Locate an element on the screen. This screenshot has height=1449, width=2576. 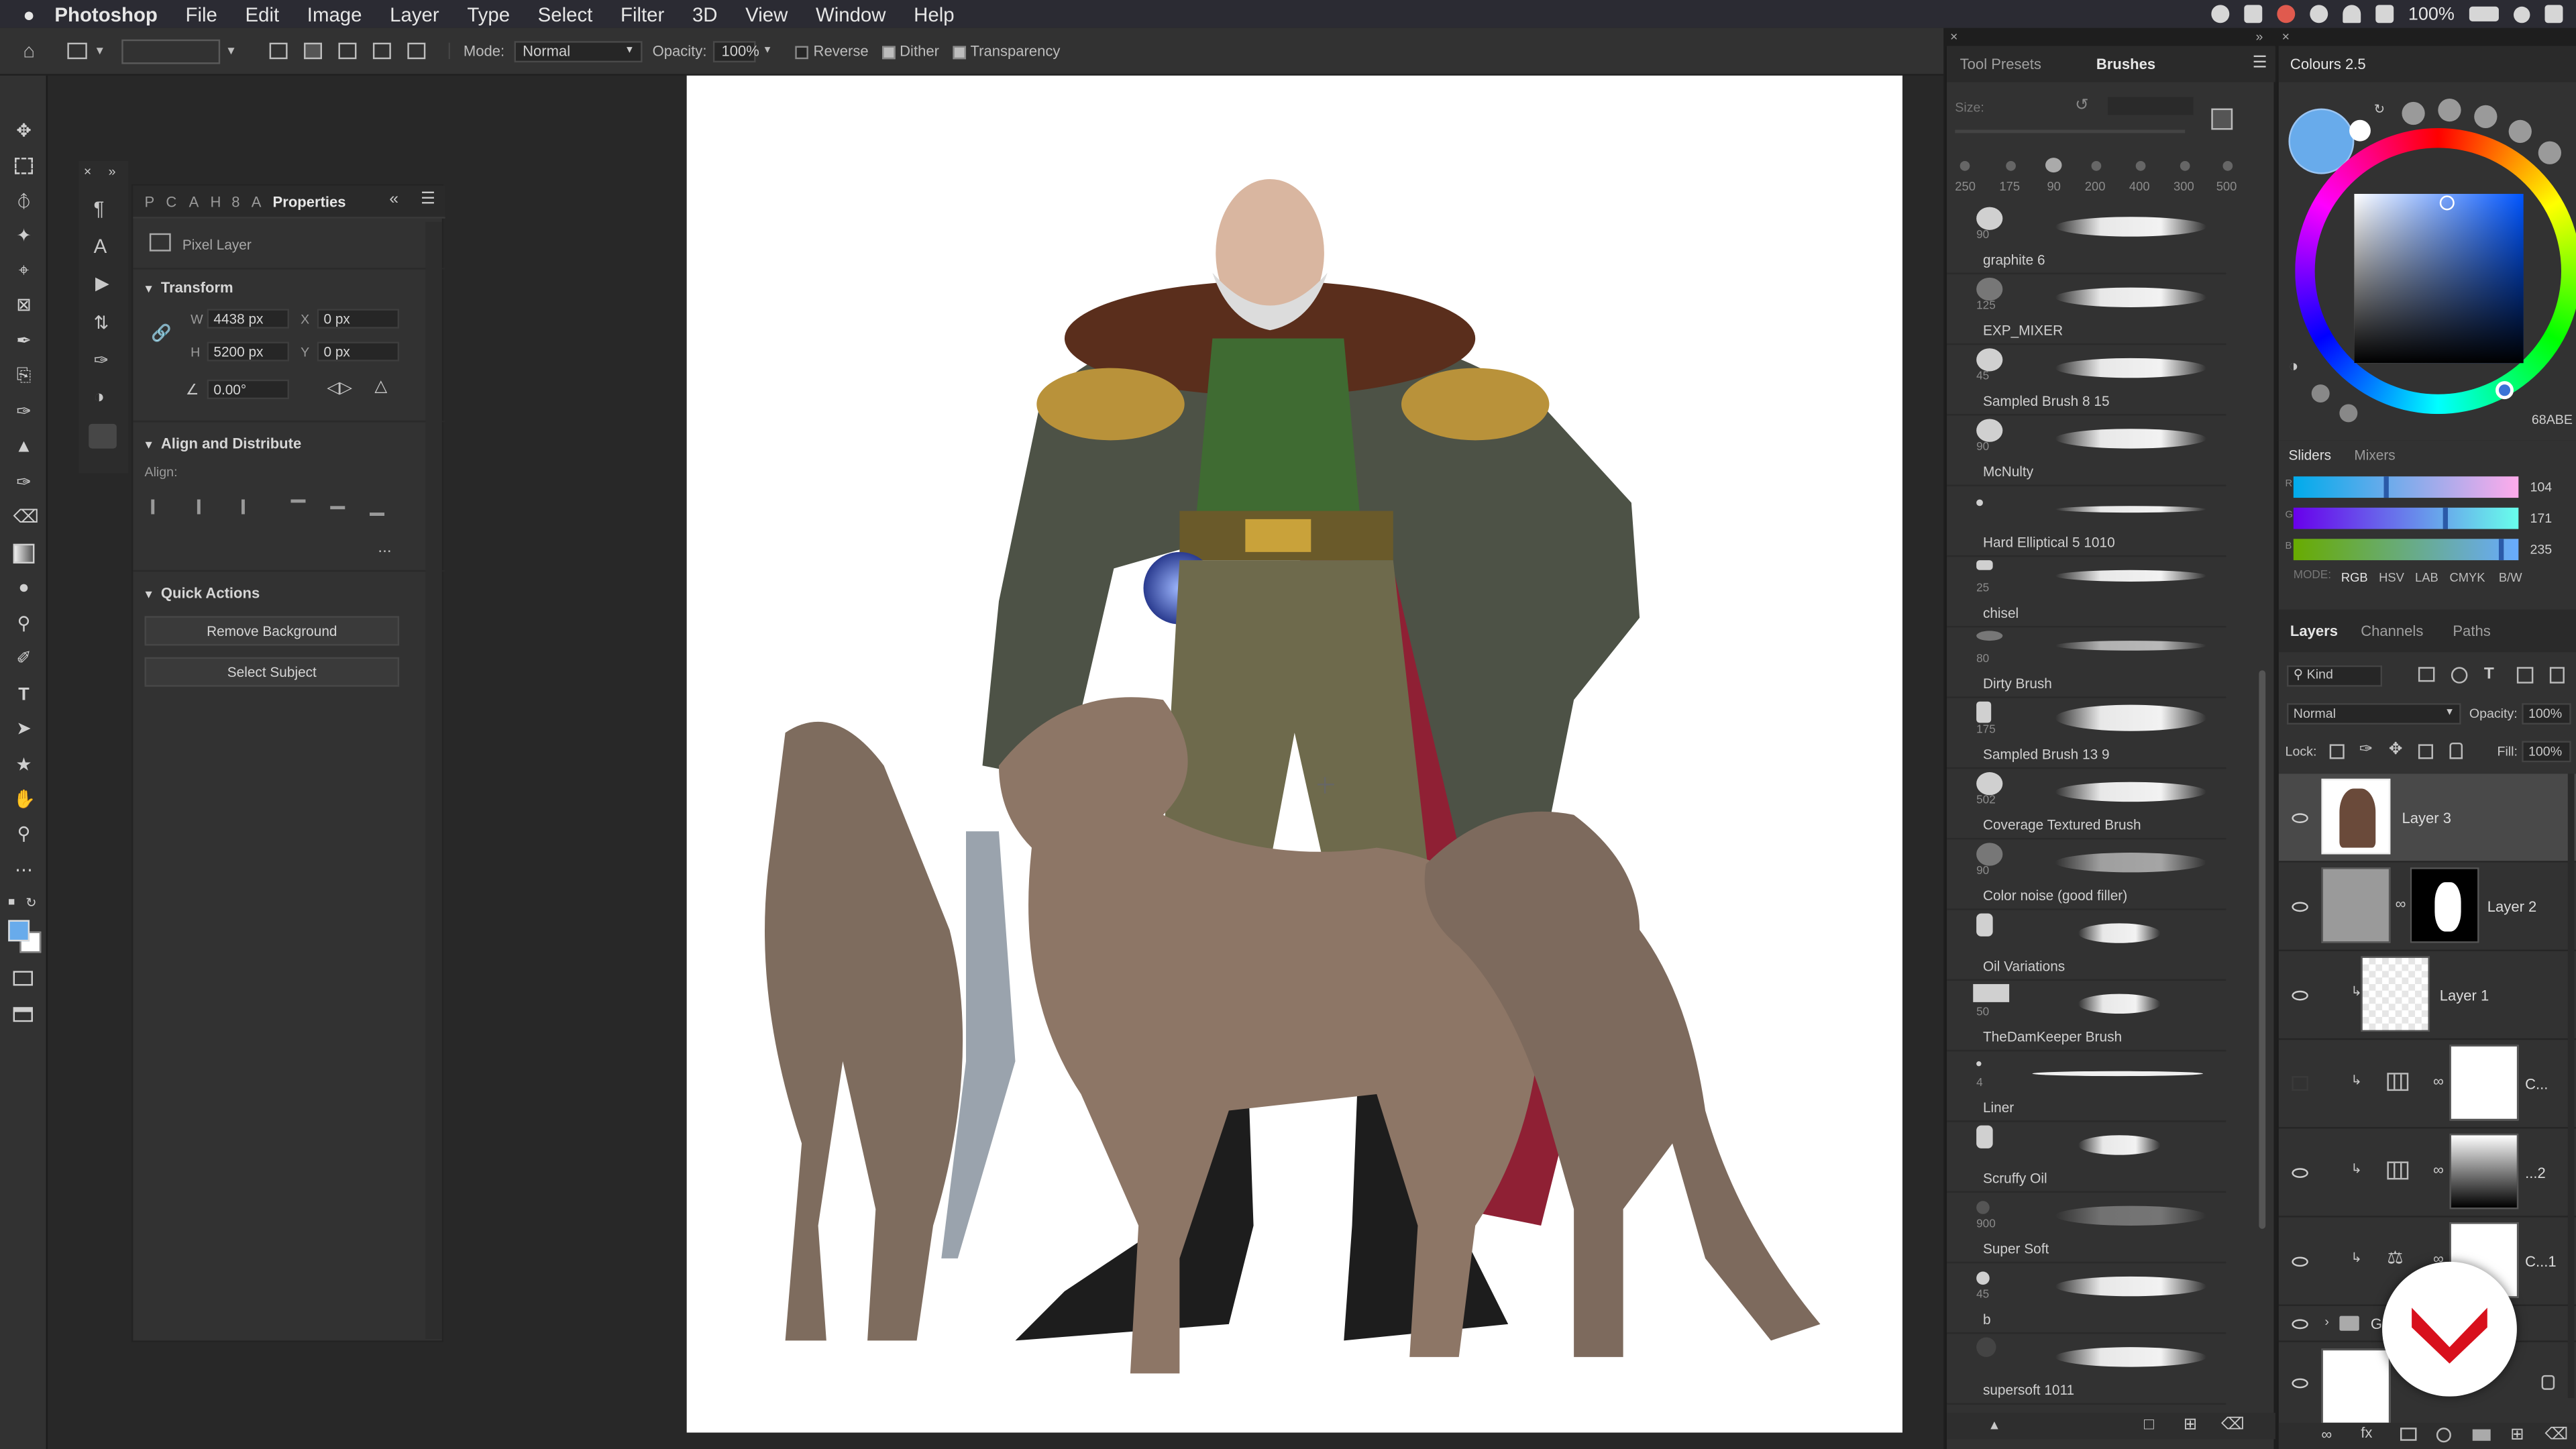
menu-filter: Filter is located at coordinates (642, 14).